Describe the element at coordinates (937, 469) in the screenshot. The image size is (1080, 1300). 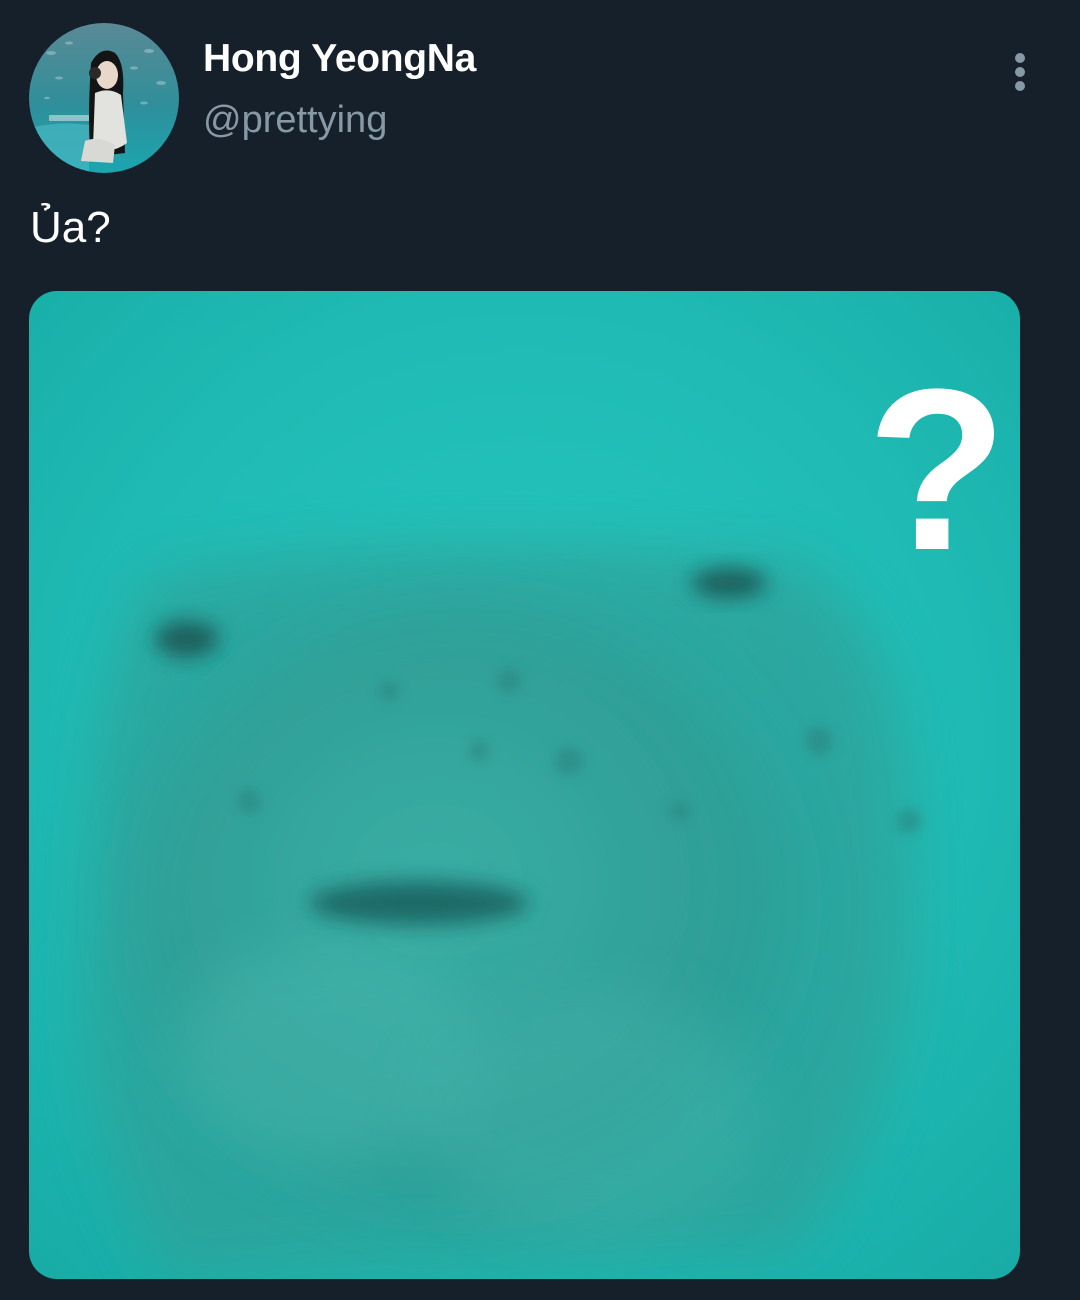
I see `question-mark: ?` at that location.